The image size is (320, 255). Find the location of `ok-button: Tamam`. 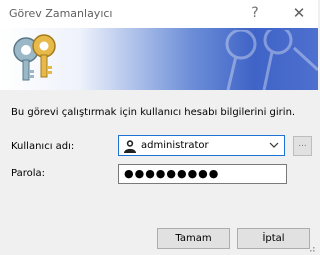

ok-button: Tamam is located at coordinates (193, 238).